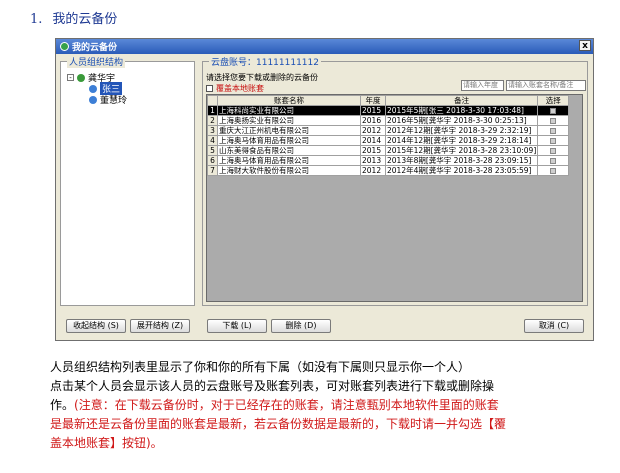 This screenshot has width=620, height=473. What do you see at coordinates (95, 48) in the screenshot?
I see `window-title: 我的云备份` at bounding box center [95, 48].